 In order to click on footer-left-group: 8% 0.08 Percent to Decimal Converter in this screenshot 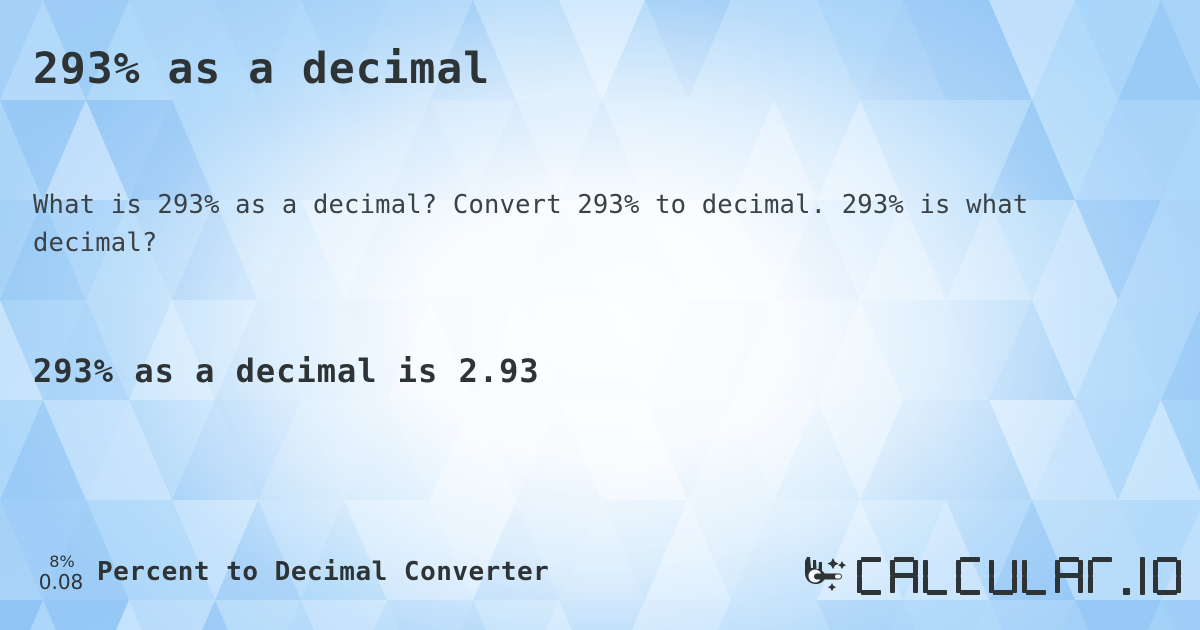, I will do `click(291, 572)`.